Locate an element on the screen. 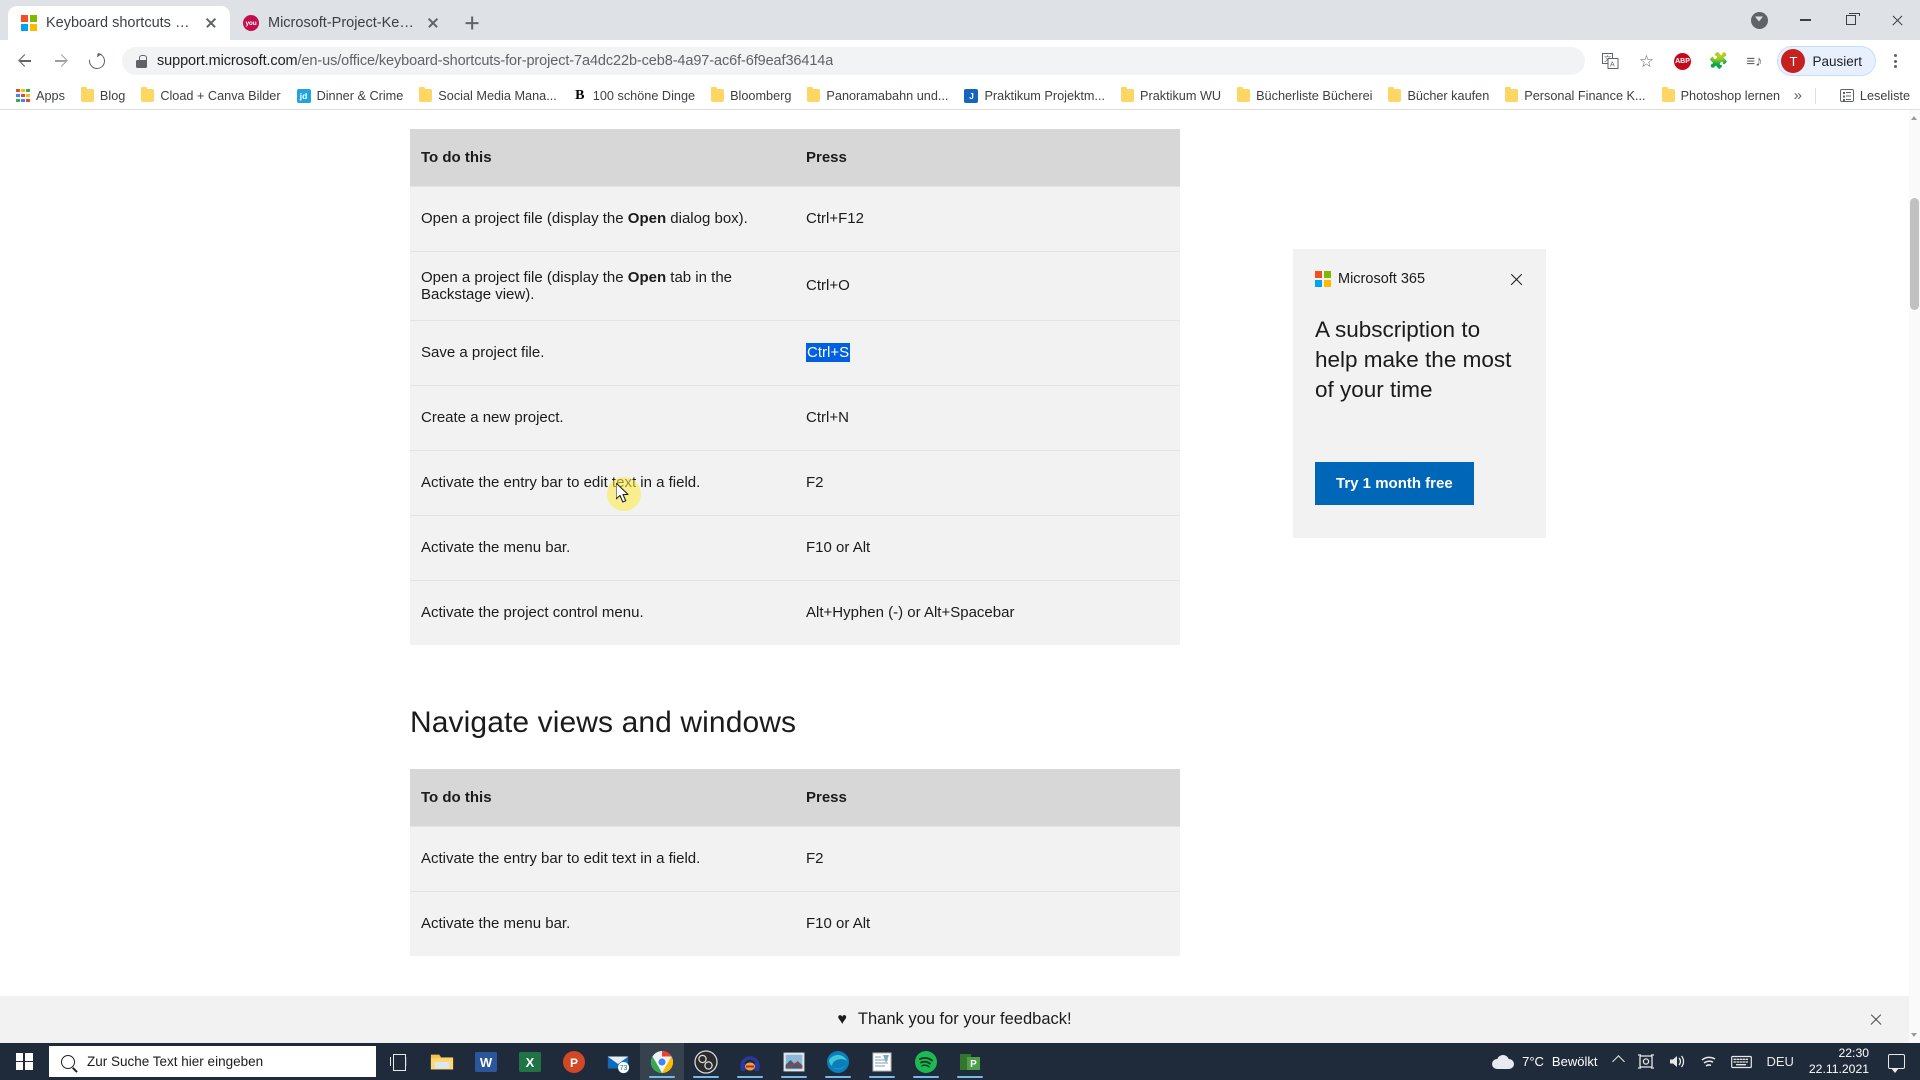  language-indicator: DEU is located at coordinates (1779, 1061).